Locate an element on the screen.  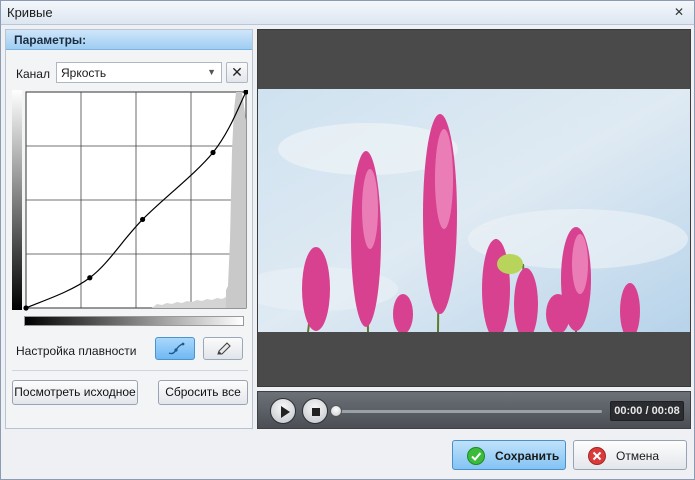
save-button: Сохранить is located at coordinates (509, 455).